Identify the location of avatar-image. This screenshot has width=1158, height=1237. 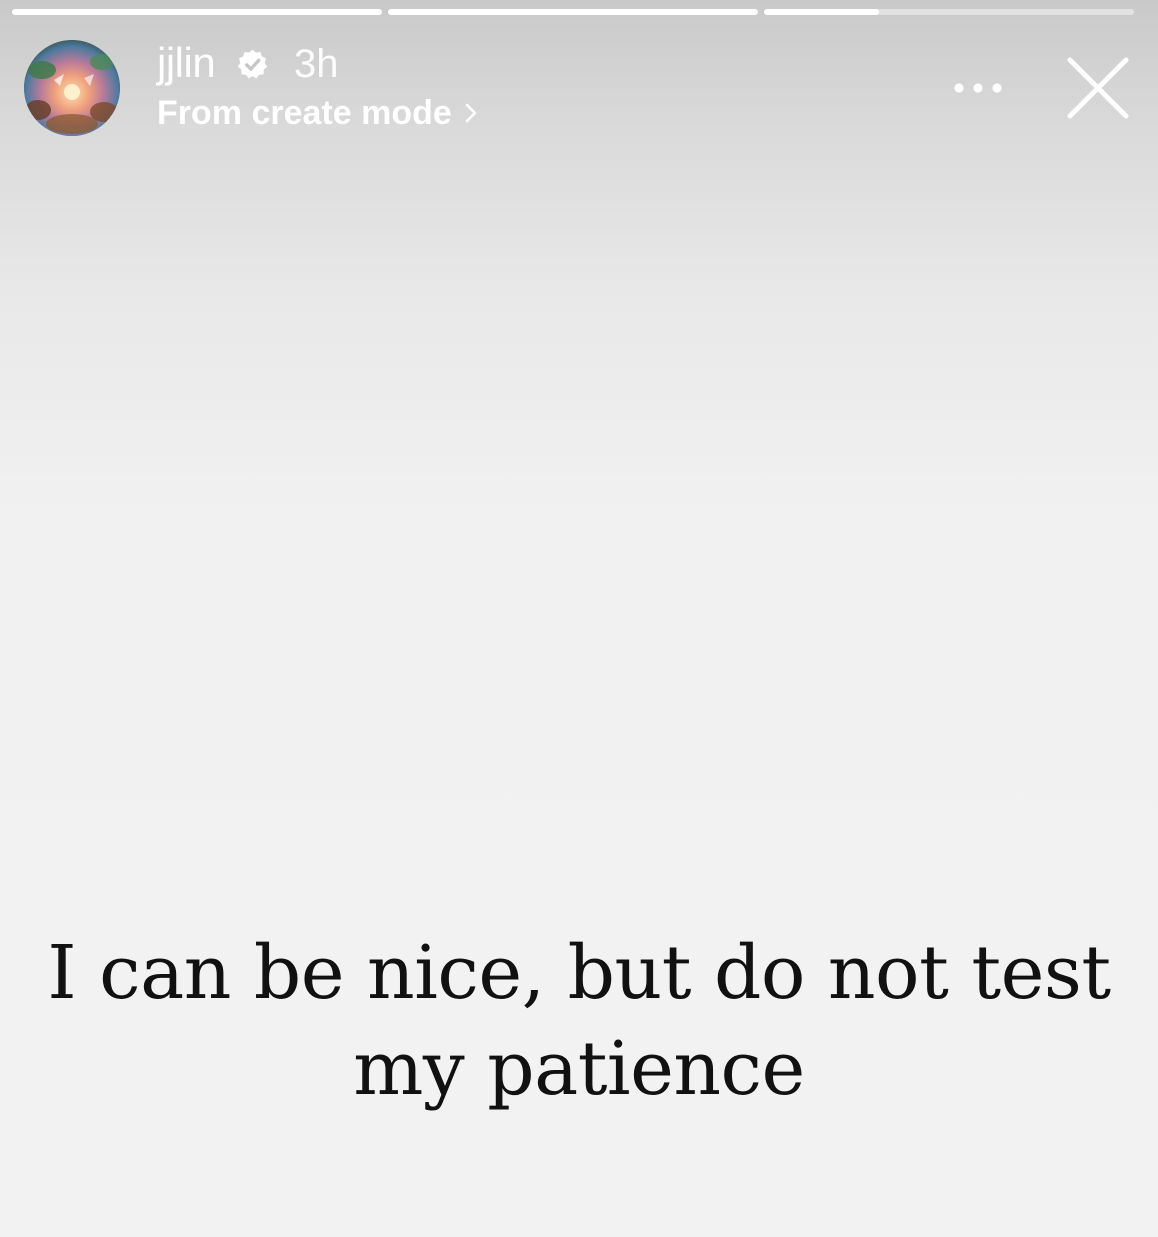
(72, 88).